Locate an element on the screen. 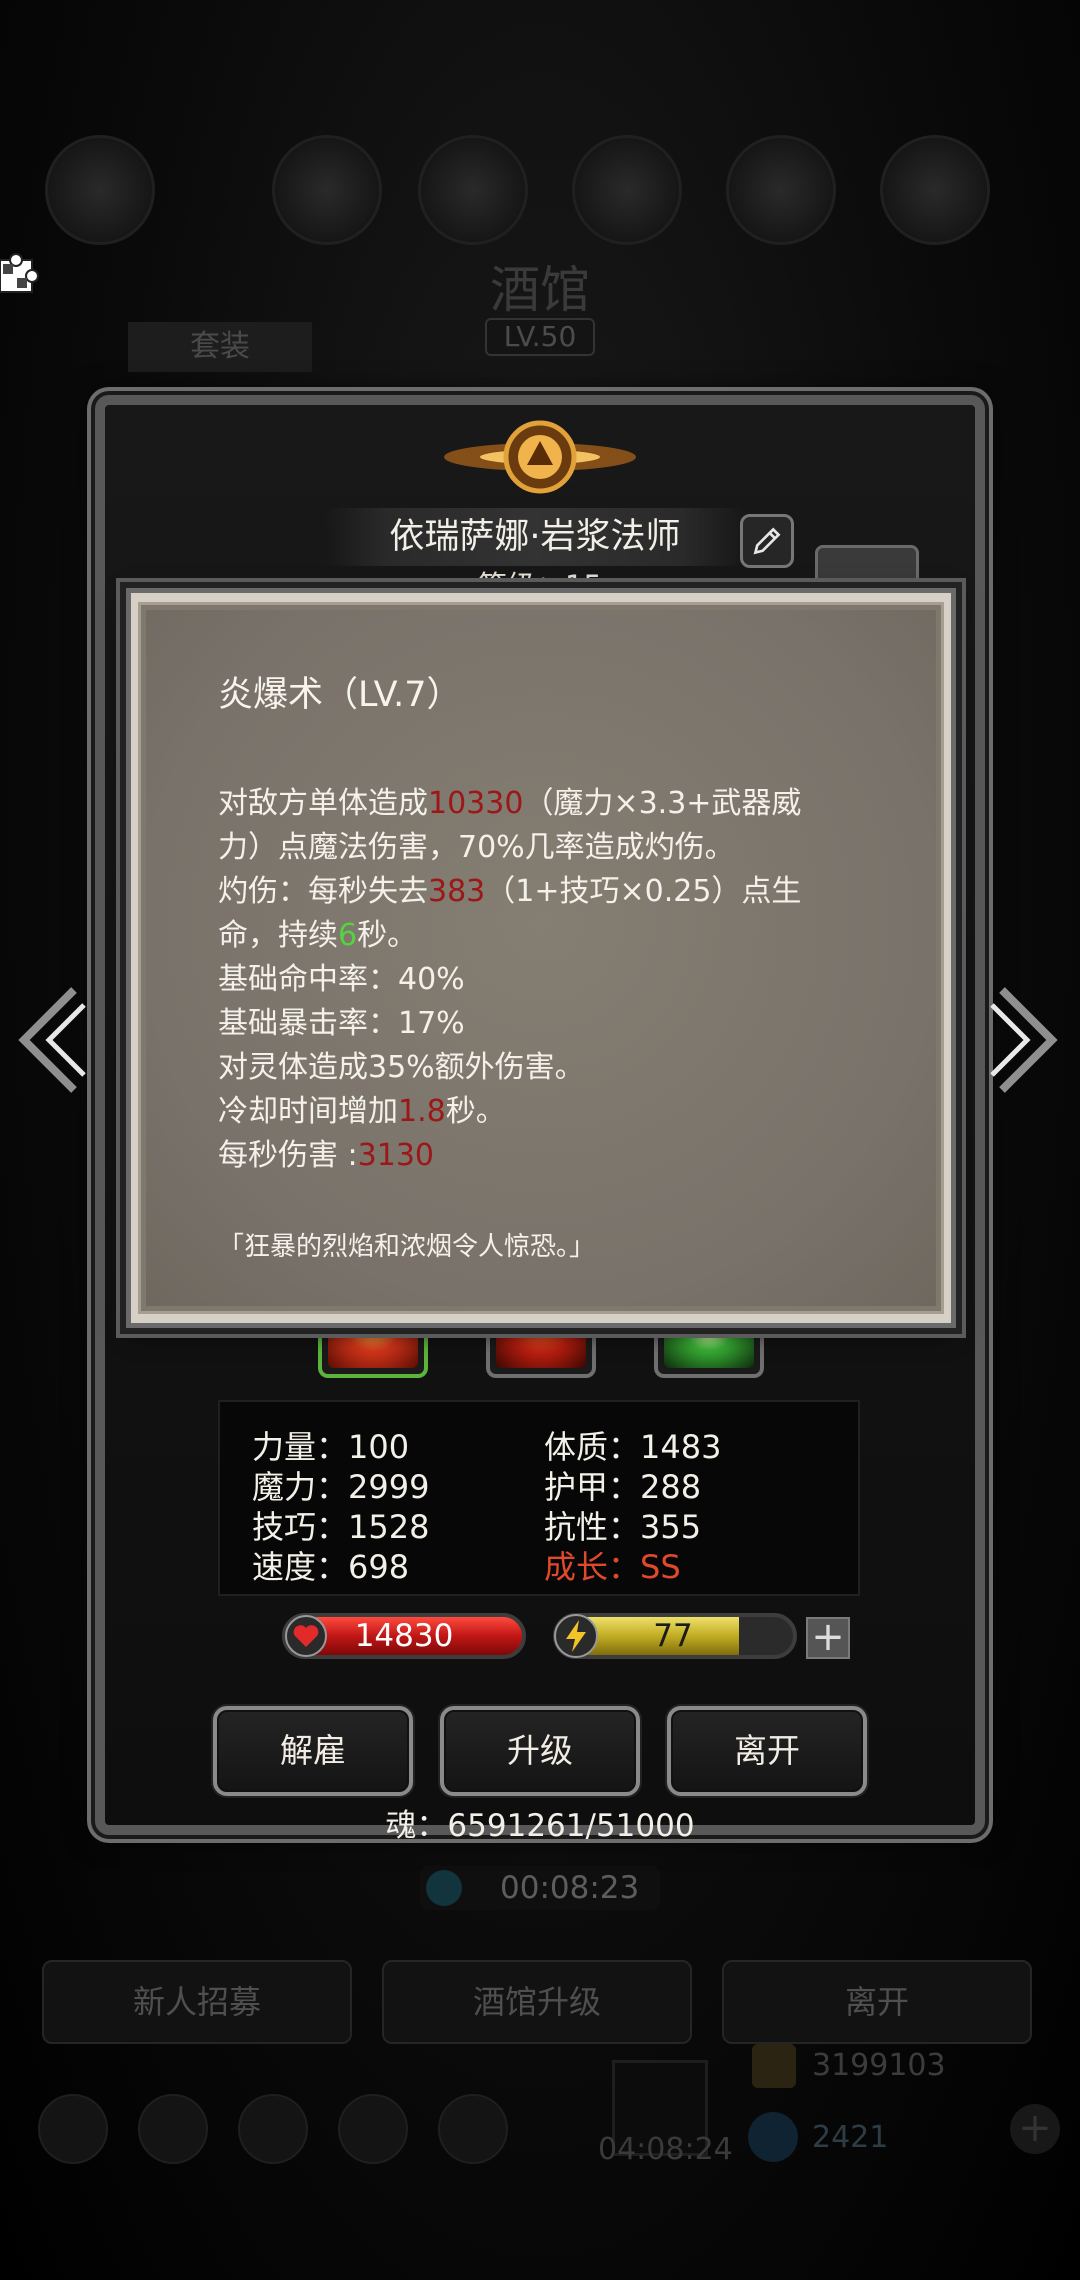 The image size is (1080, 2280). hero-name-banner: 依瑞萨娜·岩浆法师 is located at coordinates (535, 537).